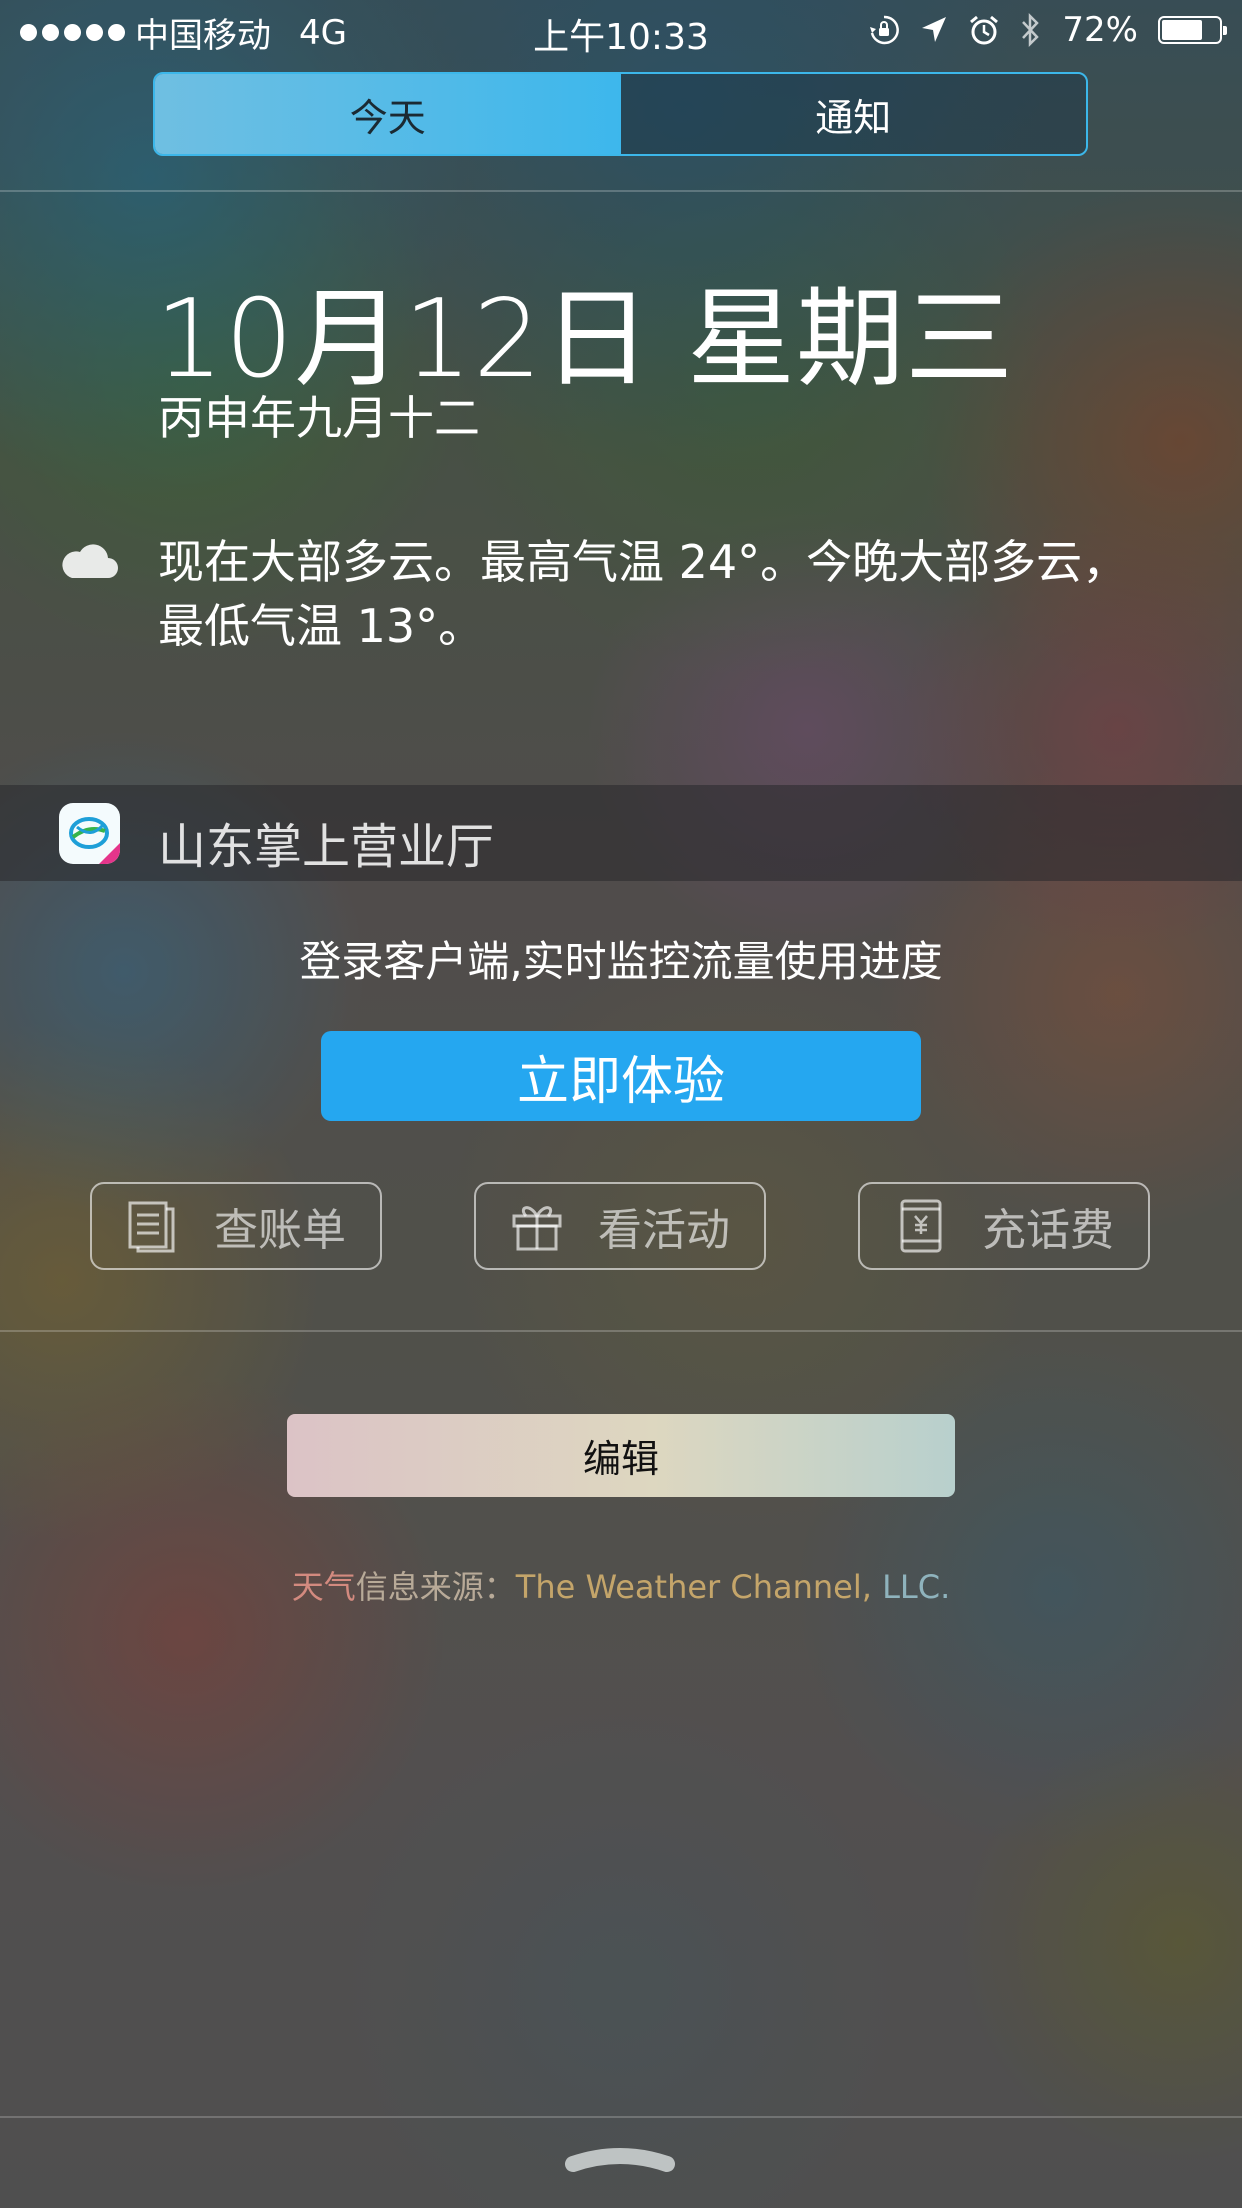 The width and height of the screenshot is (1242, 2208). I want to click on source-part-label: 信息来源：, so click(435, 1587).